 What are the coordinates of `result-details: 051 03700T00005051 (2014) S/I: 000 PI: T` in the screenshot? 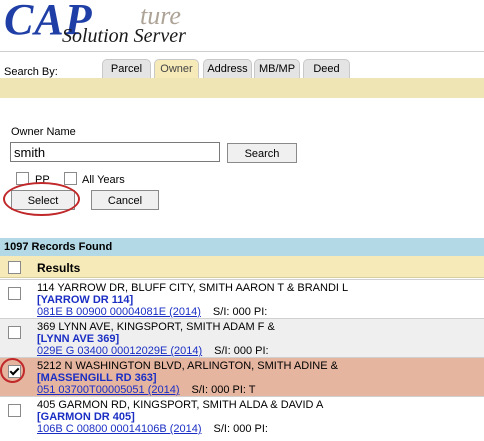 It's located at (146, 390).